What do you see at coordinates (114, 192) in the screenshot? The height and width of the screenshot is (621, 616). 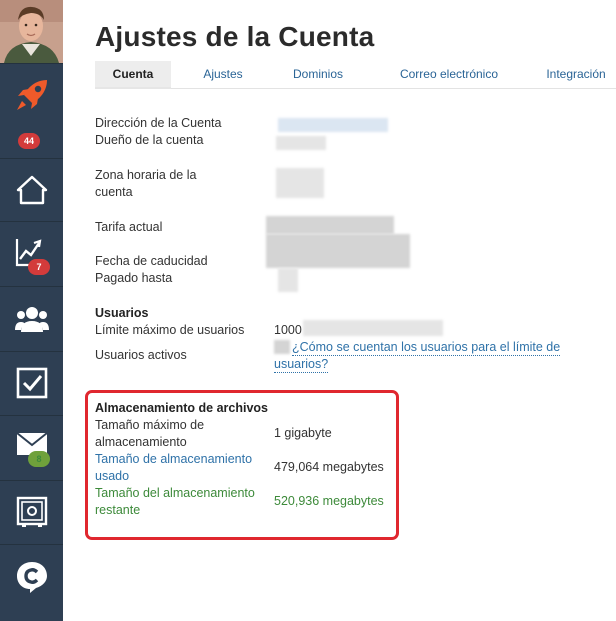 I see `timezone-label-line2: cuenta` at bounding box center [114, 192].